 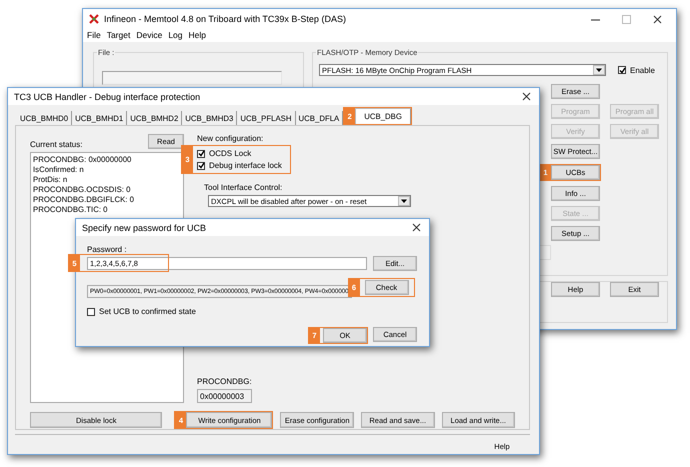 What do you see at coordinates (108, 97) in the screenshot?
I see `window-title: TC3 UCB Handler - Debug interface protection` at bounding box center [108, 97].